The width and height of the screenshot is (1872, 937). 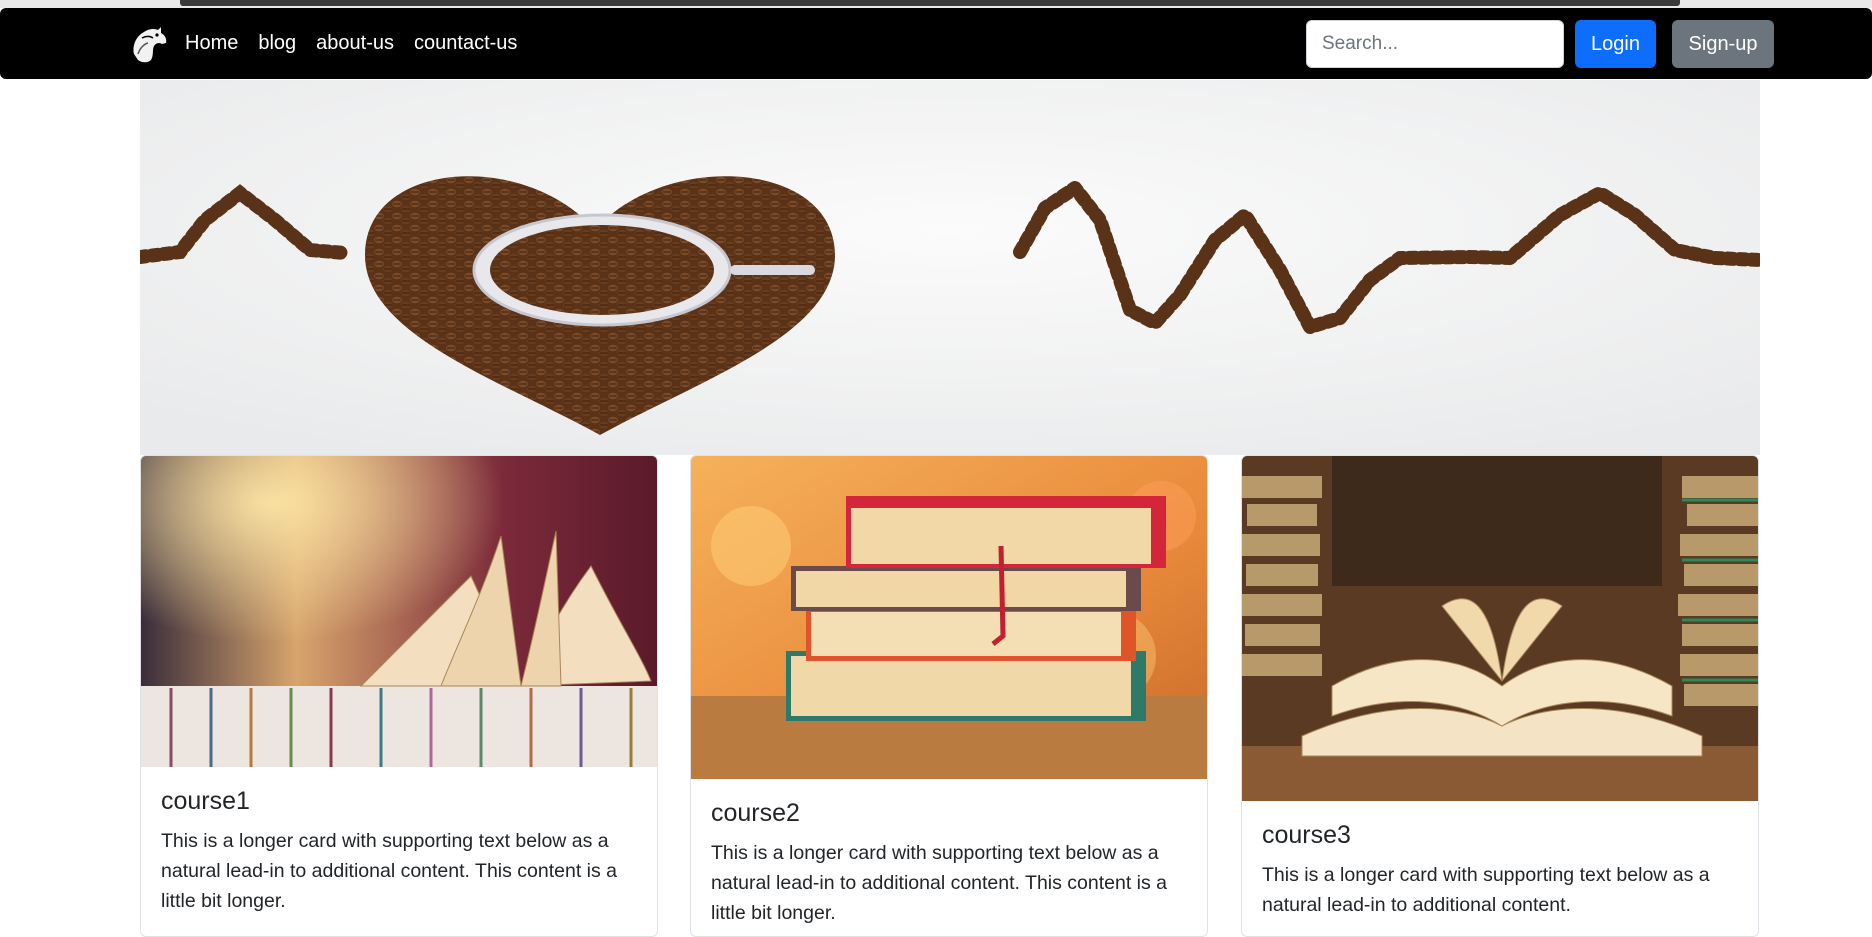 What do you see at coordinates (399, 611) in the screenshot?
I see `open-book-on-stack-photo` at bounding box center [399, 611].